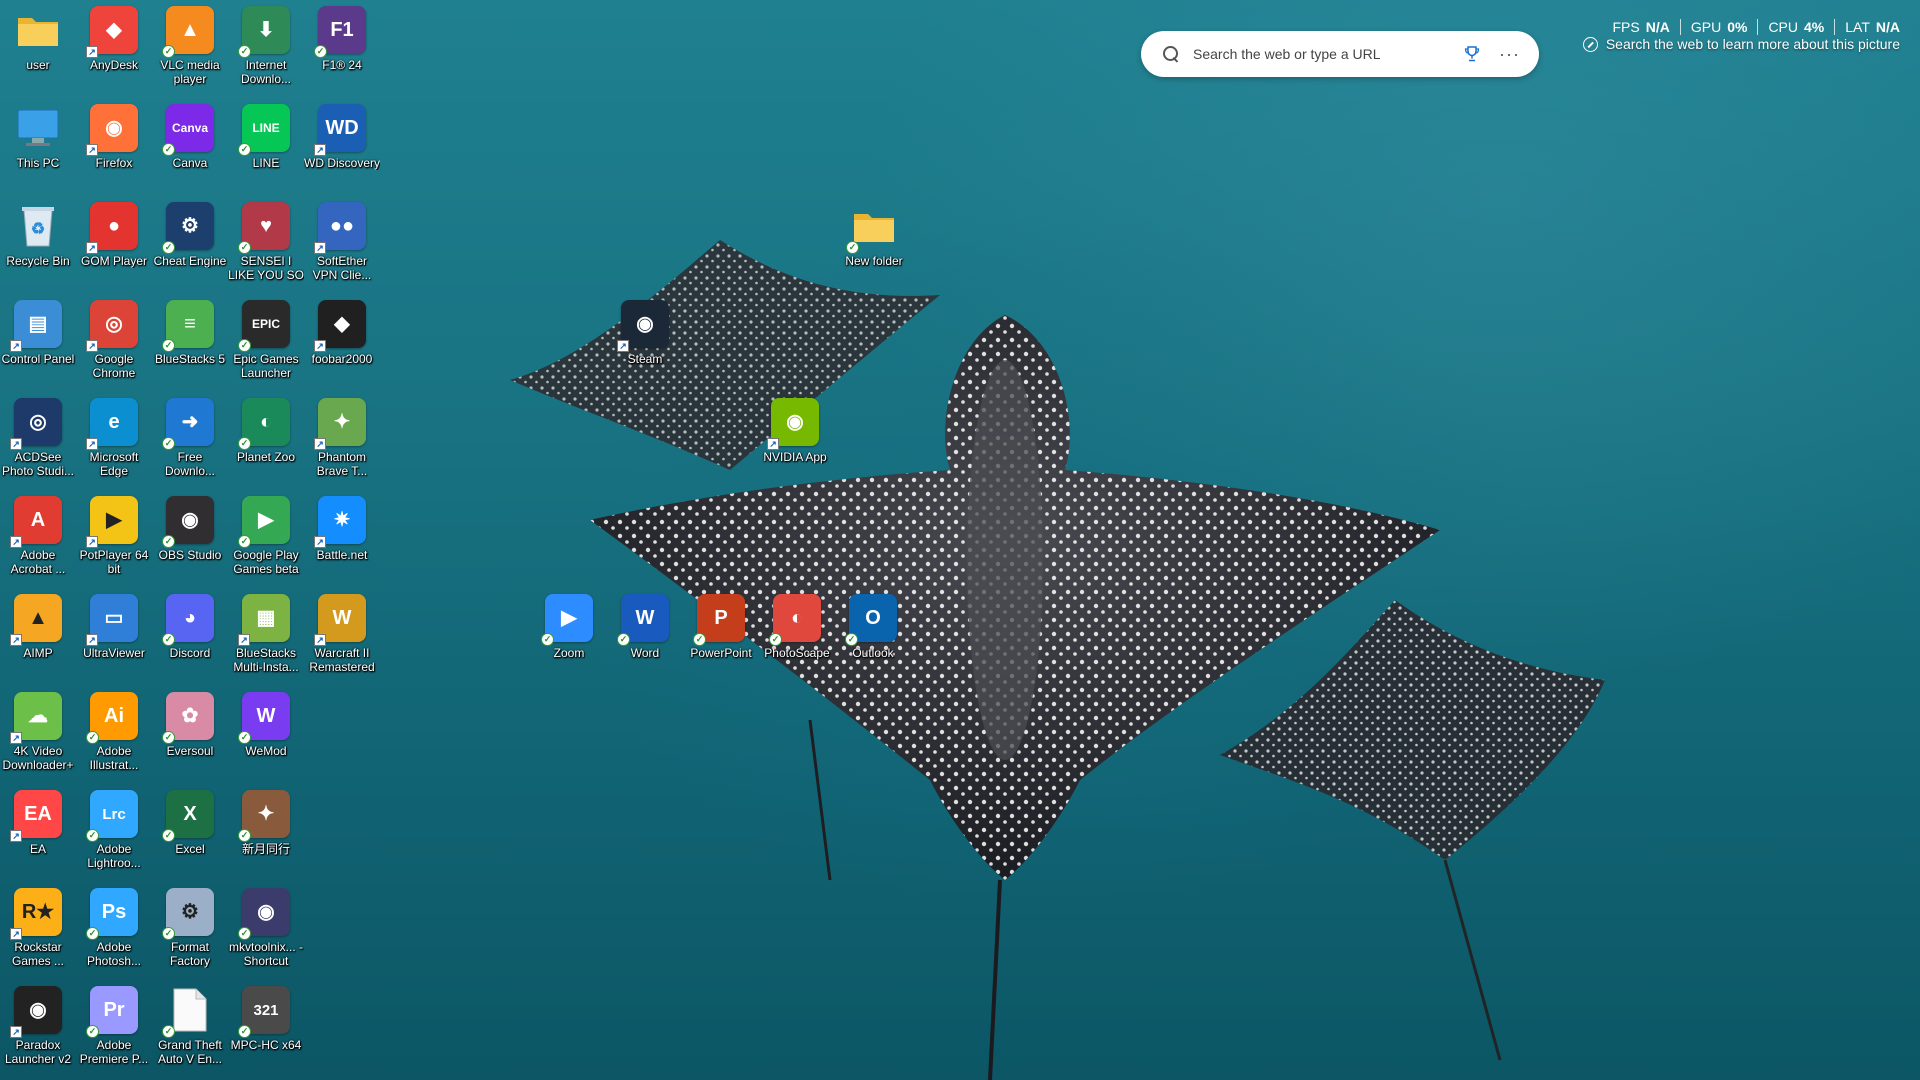  I want to click on desktop-shortcut-zoom: ▶ ✓ Zoom, so click(569, 637).